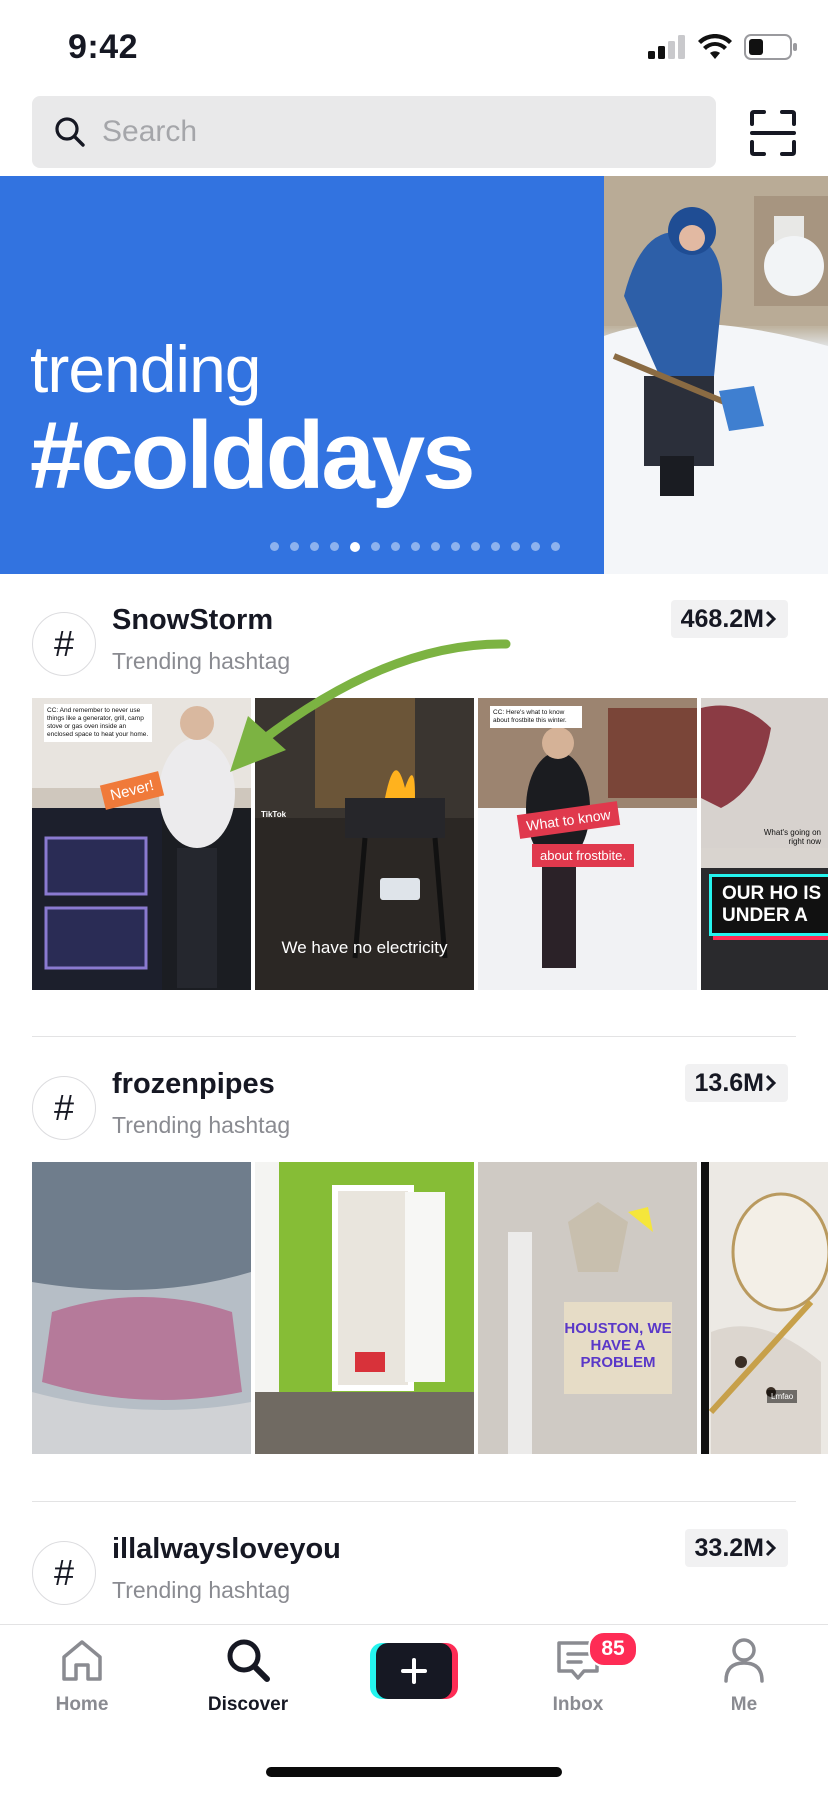  What do you see at coordinates (253, 455) in the screenshot?
I see `banner-title-hashtag: #colddays` at bounding box center [253, 455].